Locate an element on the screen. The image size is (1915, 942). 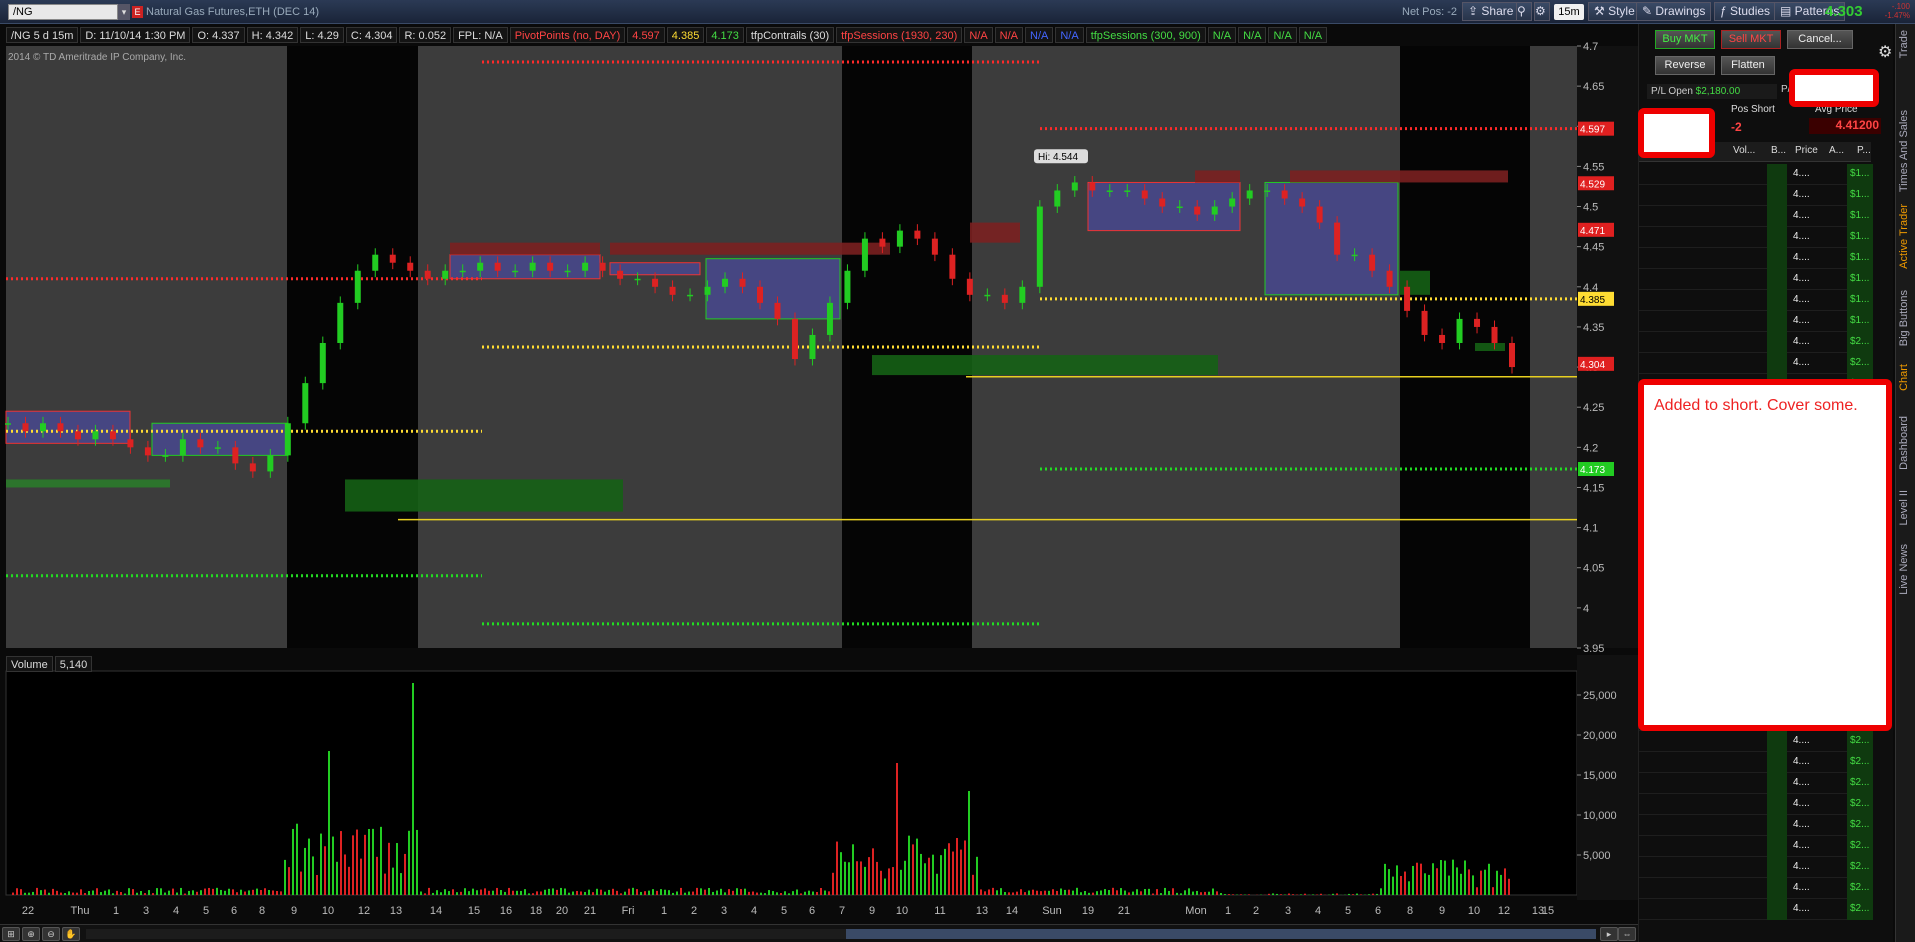
sell-mkt-button: Sell MKT is located at coordinates (1751, 39).